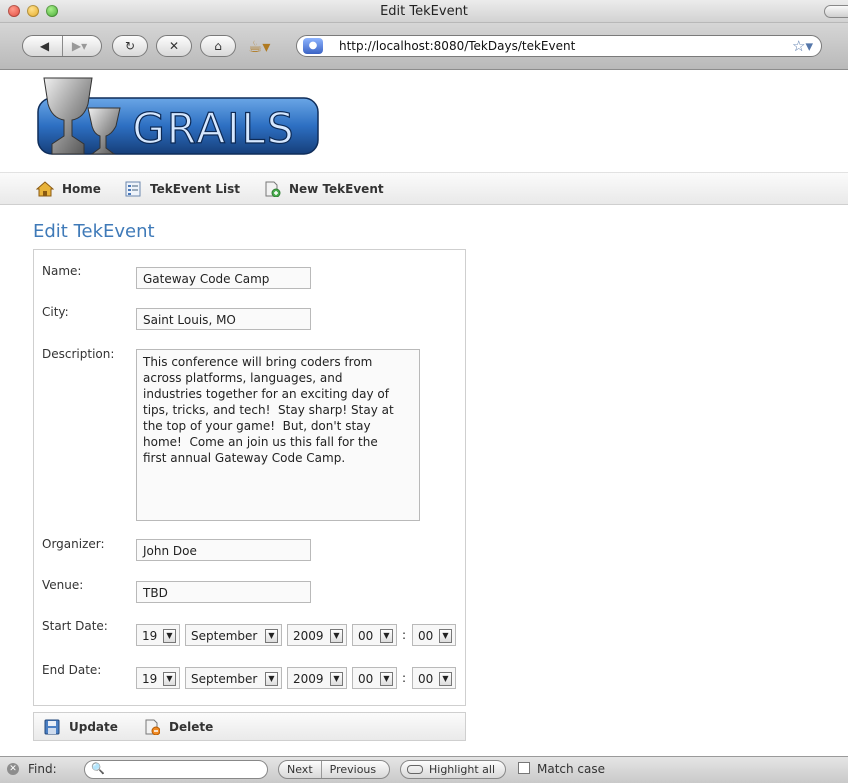  Describe the element at coordinates (150, 636) in the screenshot. I see `start-day-value: 19` at that location.